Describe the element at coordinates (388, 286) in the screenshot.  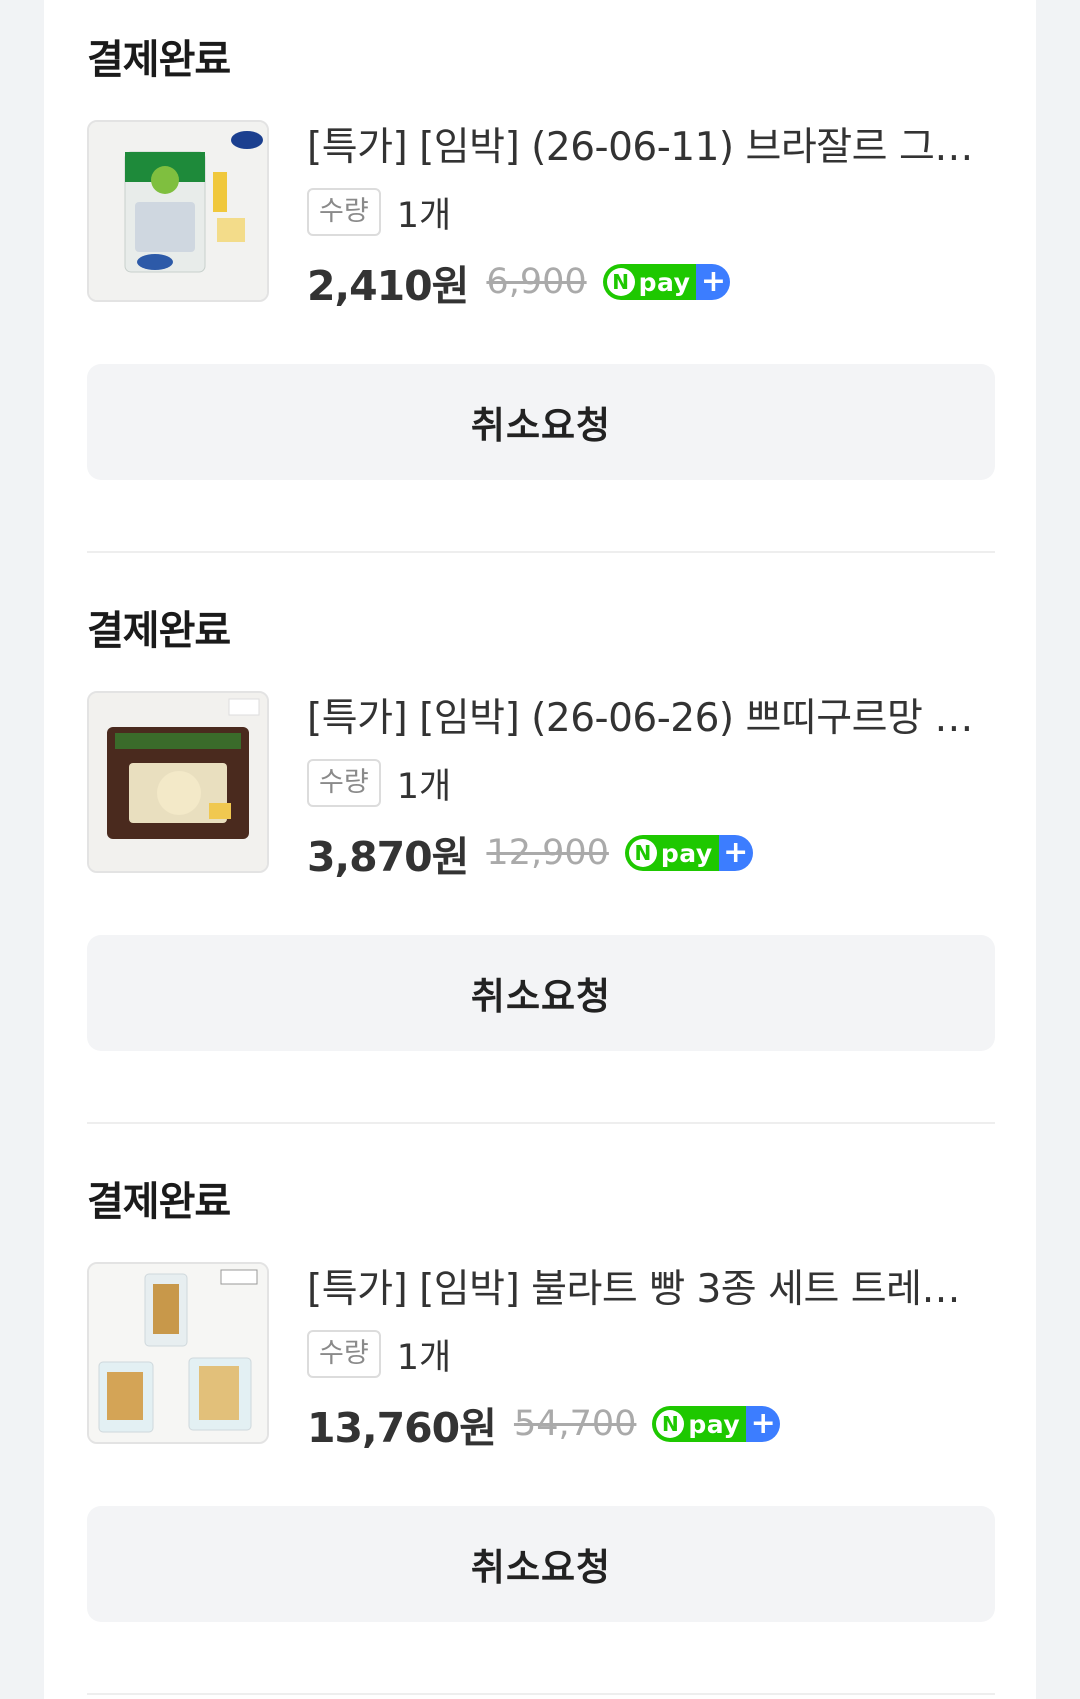
I see `sale-price: 2,410원` at that location.